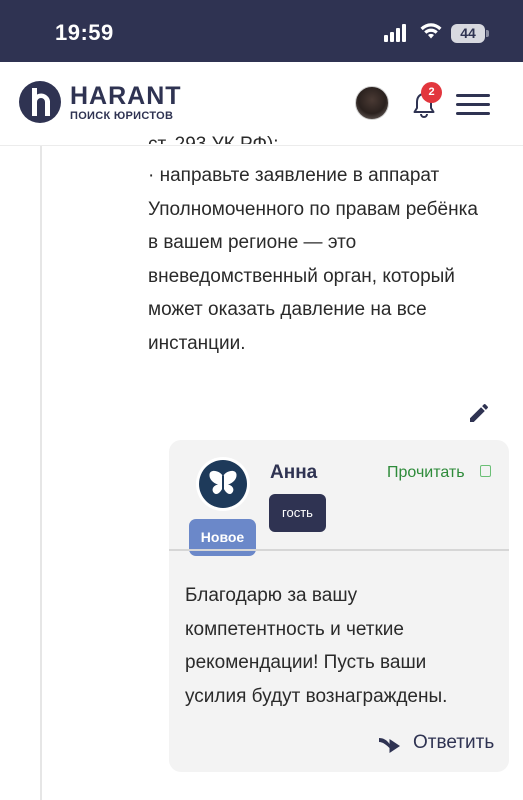 This screenshot has width=523, height=800. What do you see at coordinates (122, 116) in the screenshot?
I see `logo-subtitle: ПОИСК ЮРИСТОВ` at bounding box center [122, 116].